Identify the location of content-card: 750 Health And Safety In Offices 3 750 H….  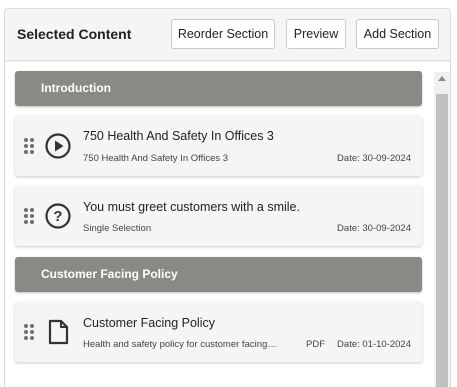
(218, 146).